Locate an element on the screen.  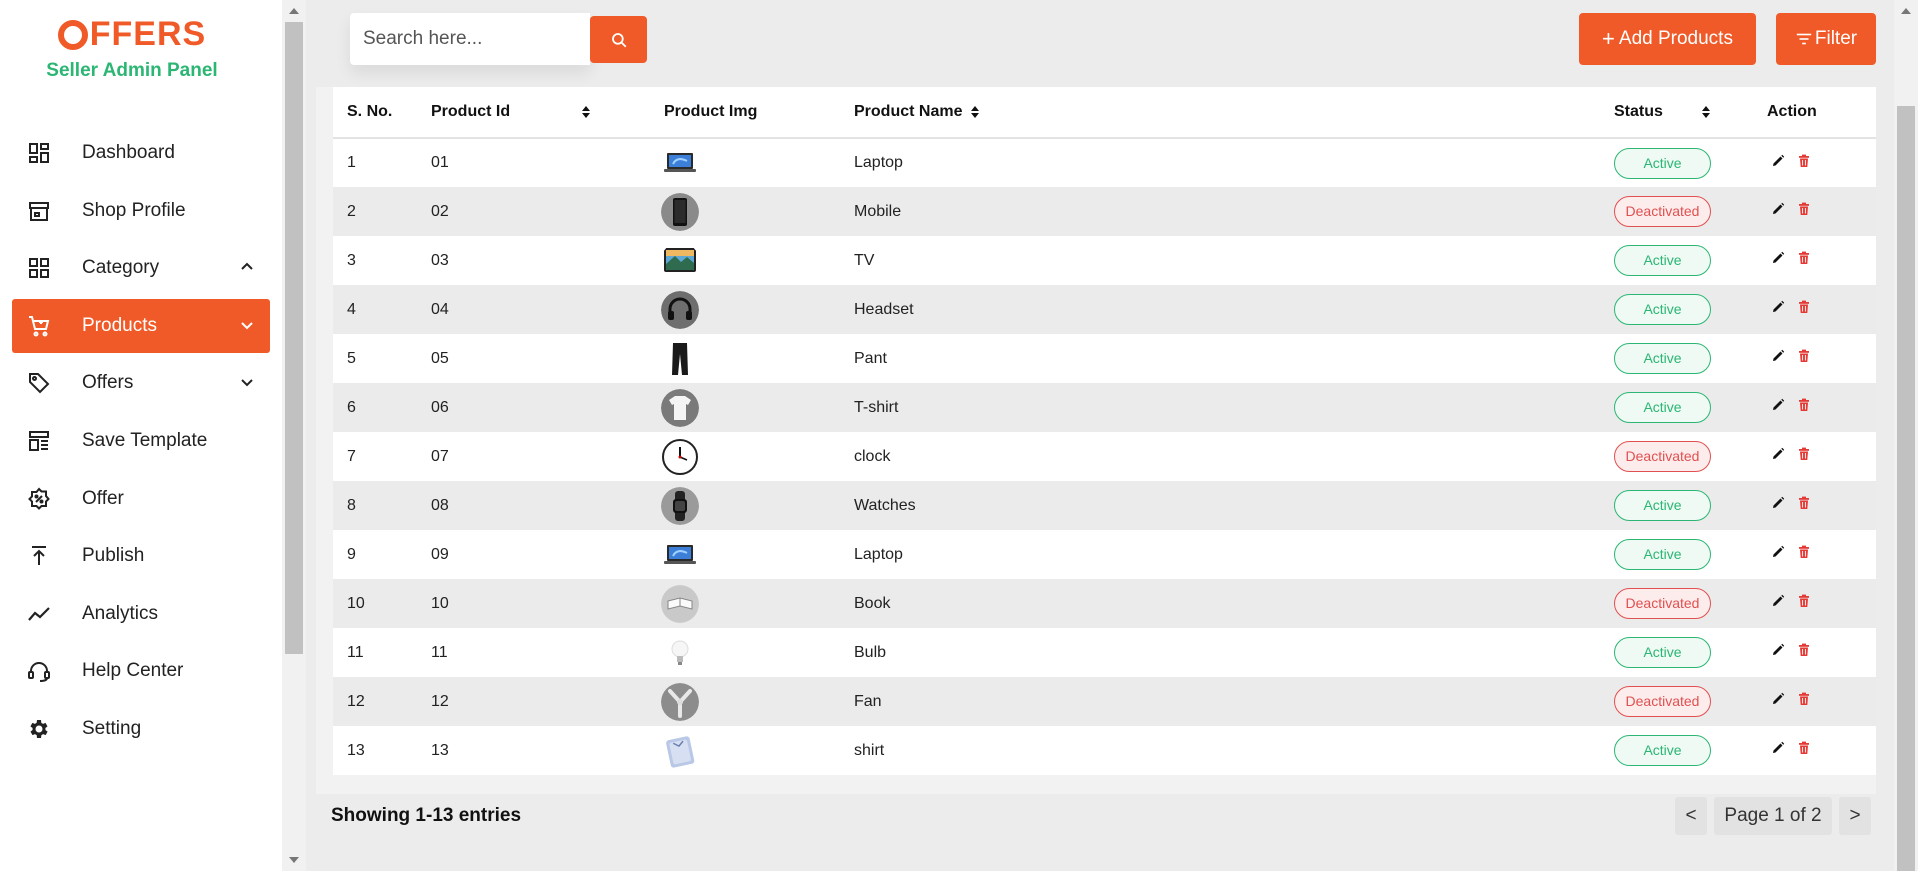
prev-page-button: < is located at coordinates (1691, 816).